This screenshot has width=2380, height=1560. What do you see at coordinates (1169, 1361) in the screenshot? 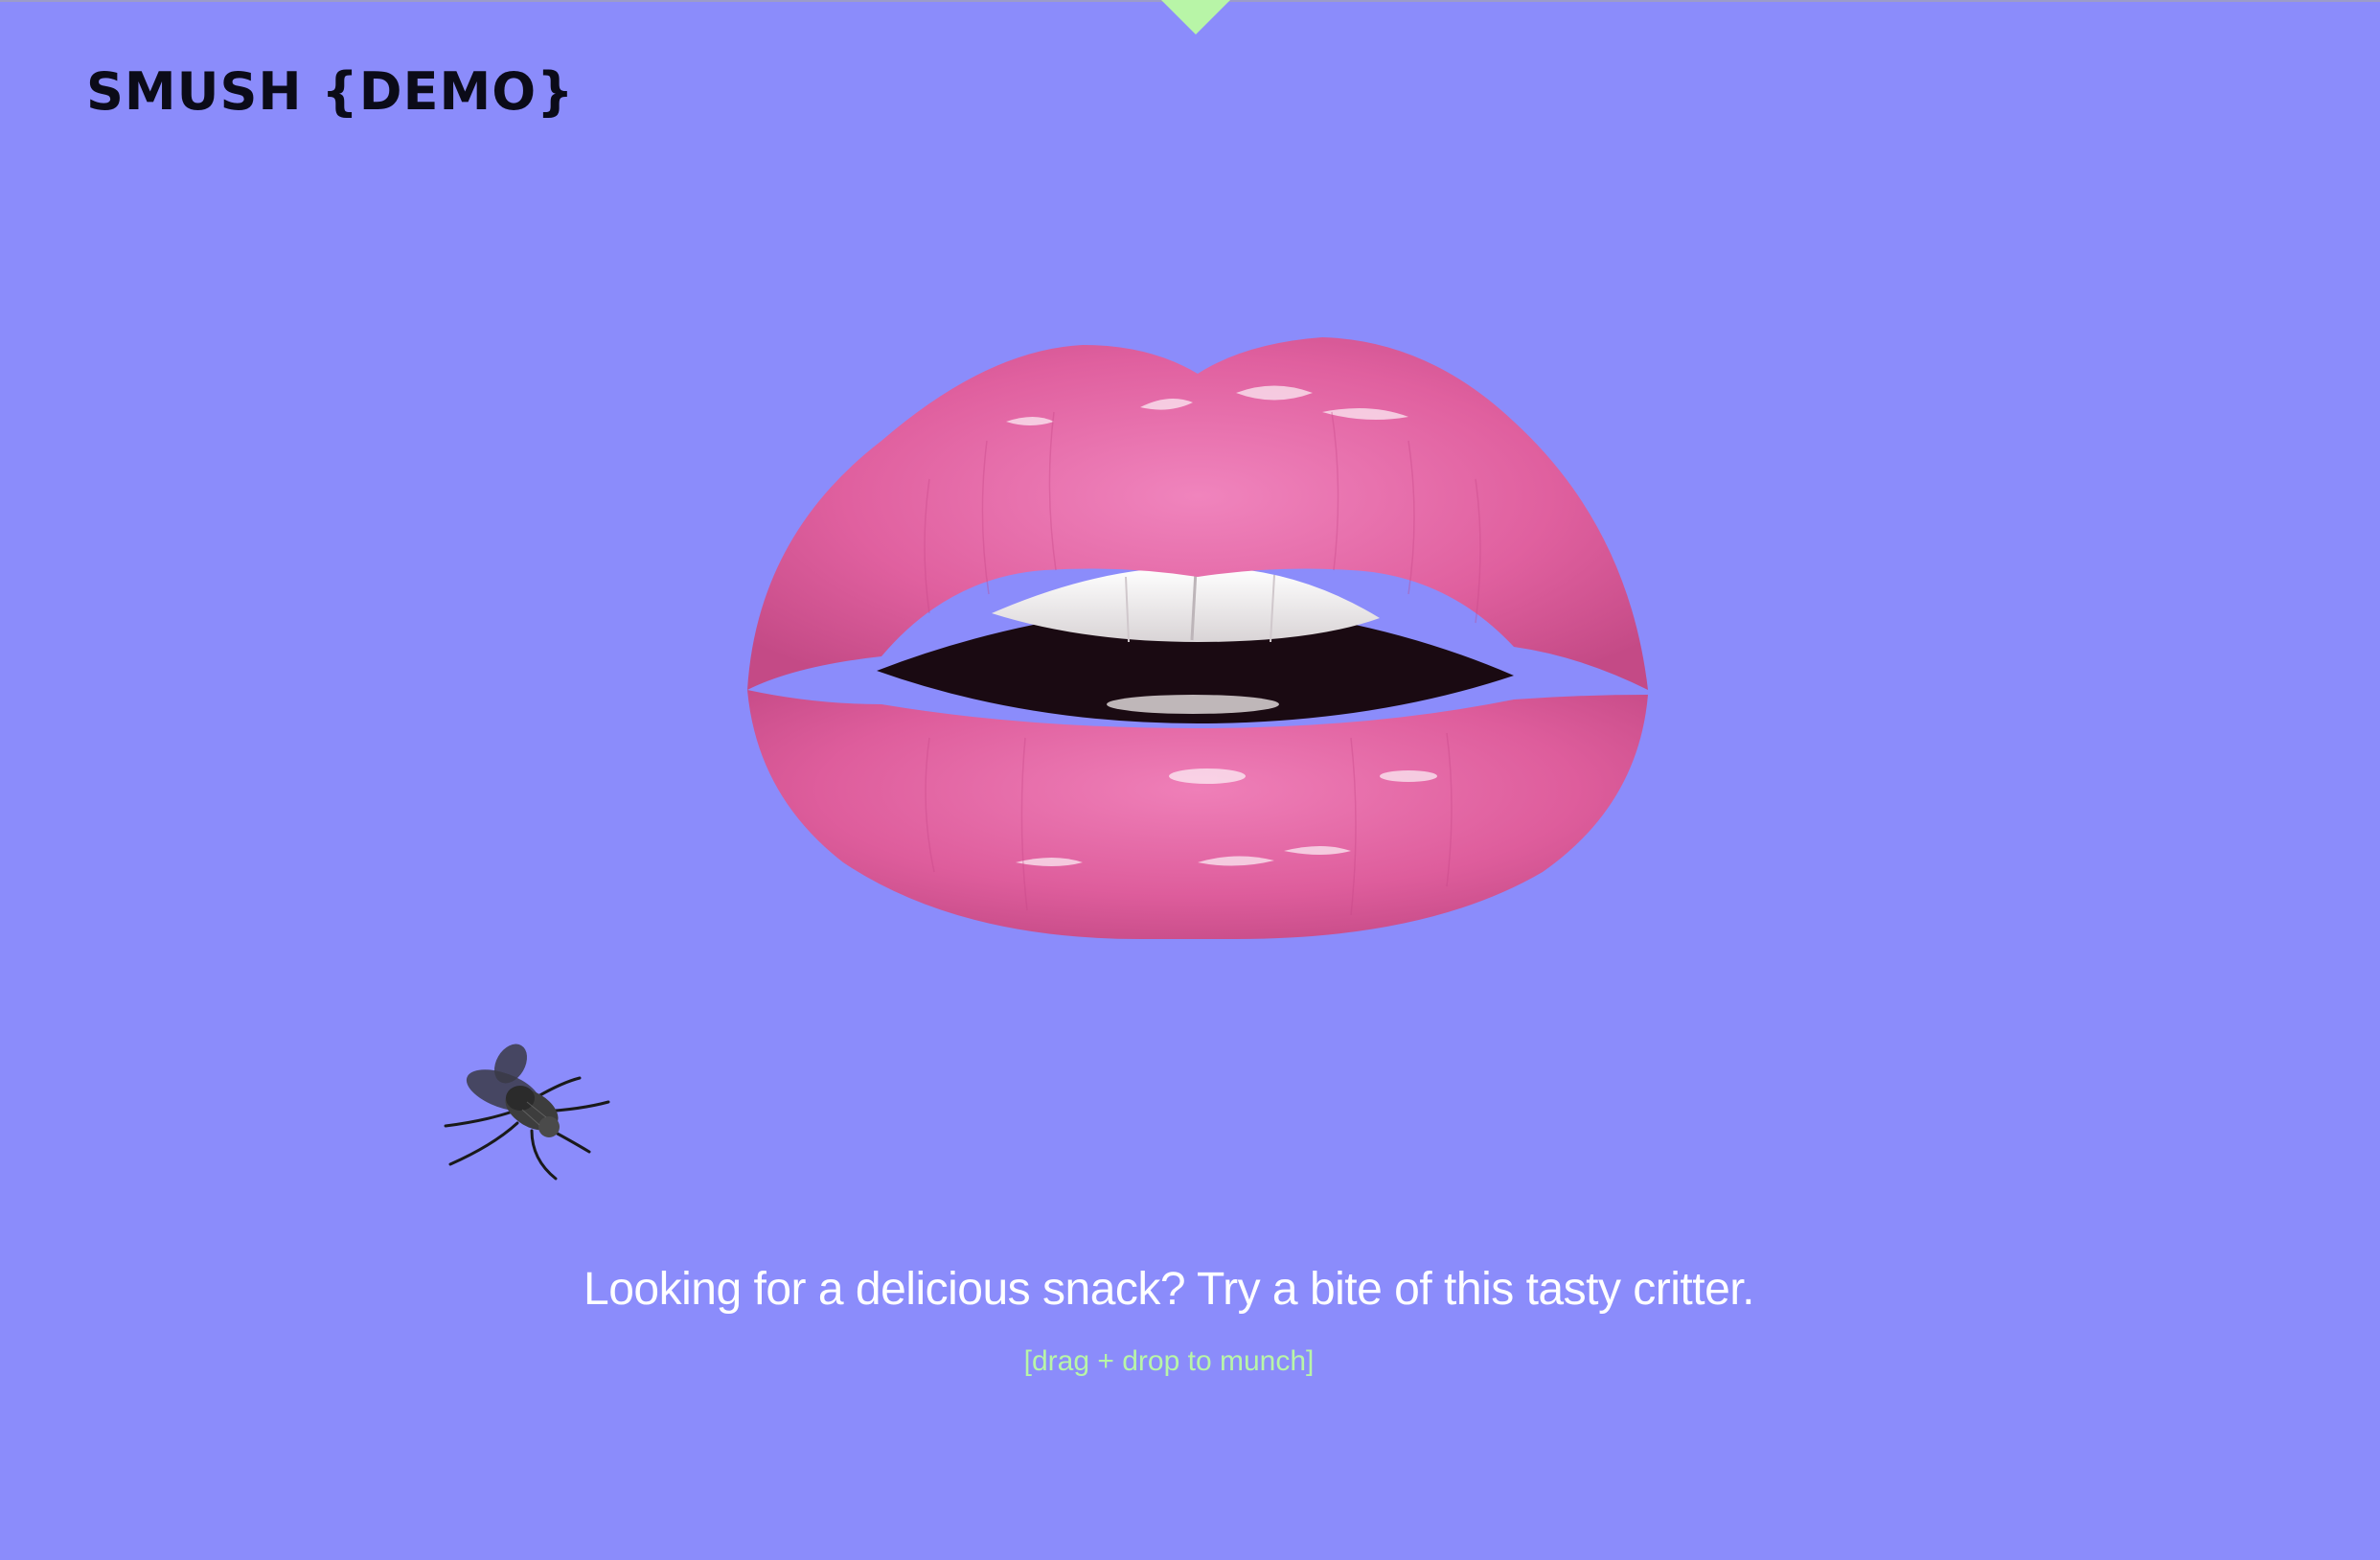
I see `drag-hint: [drag + drop to munch]` at bounding box center [1169, 1361].